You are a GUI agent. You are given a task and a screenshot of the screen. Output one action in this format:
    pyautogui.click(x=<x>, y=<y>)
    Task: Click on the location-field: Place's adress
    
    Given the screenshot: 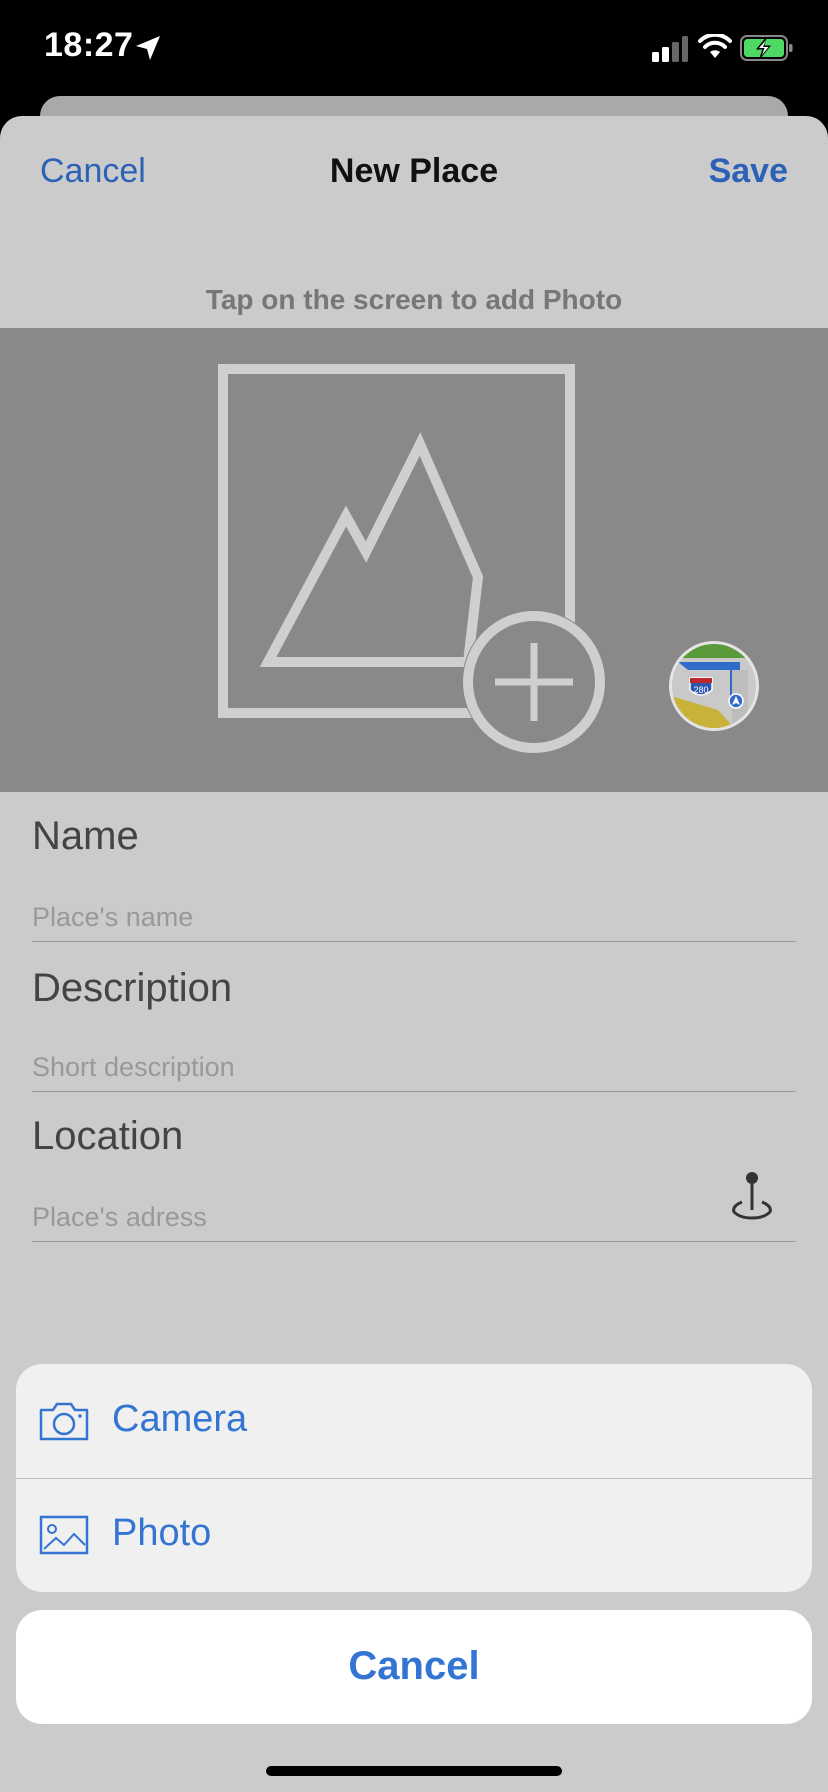 What is the action you would take?
    pyautogui.click(x=414, y=1222)
    